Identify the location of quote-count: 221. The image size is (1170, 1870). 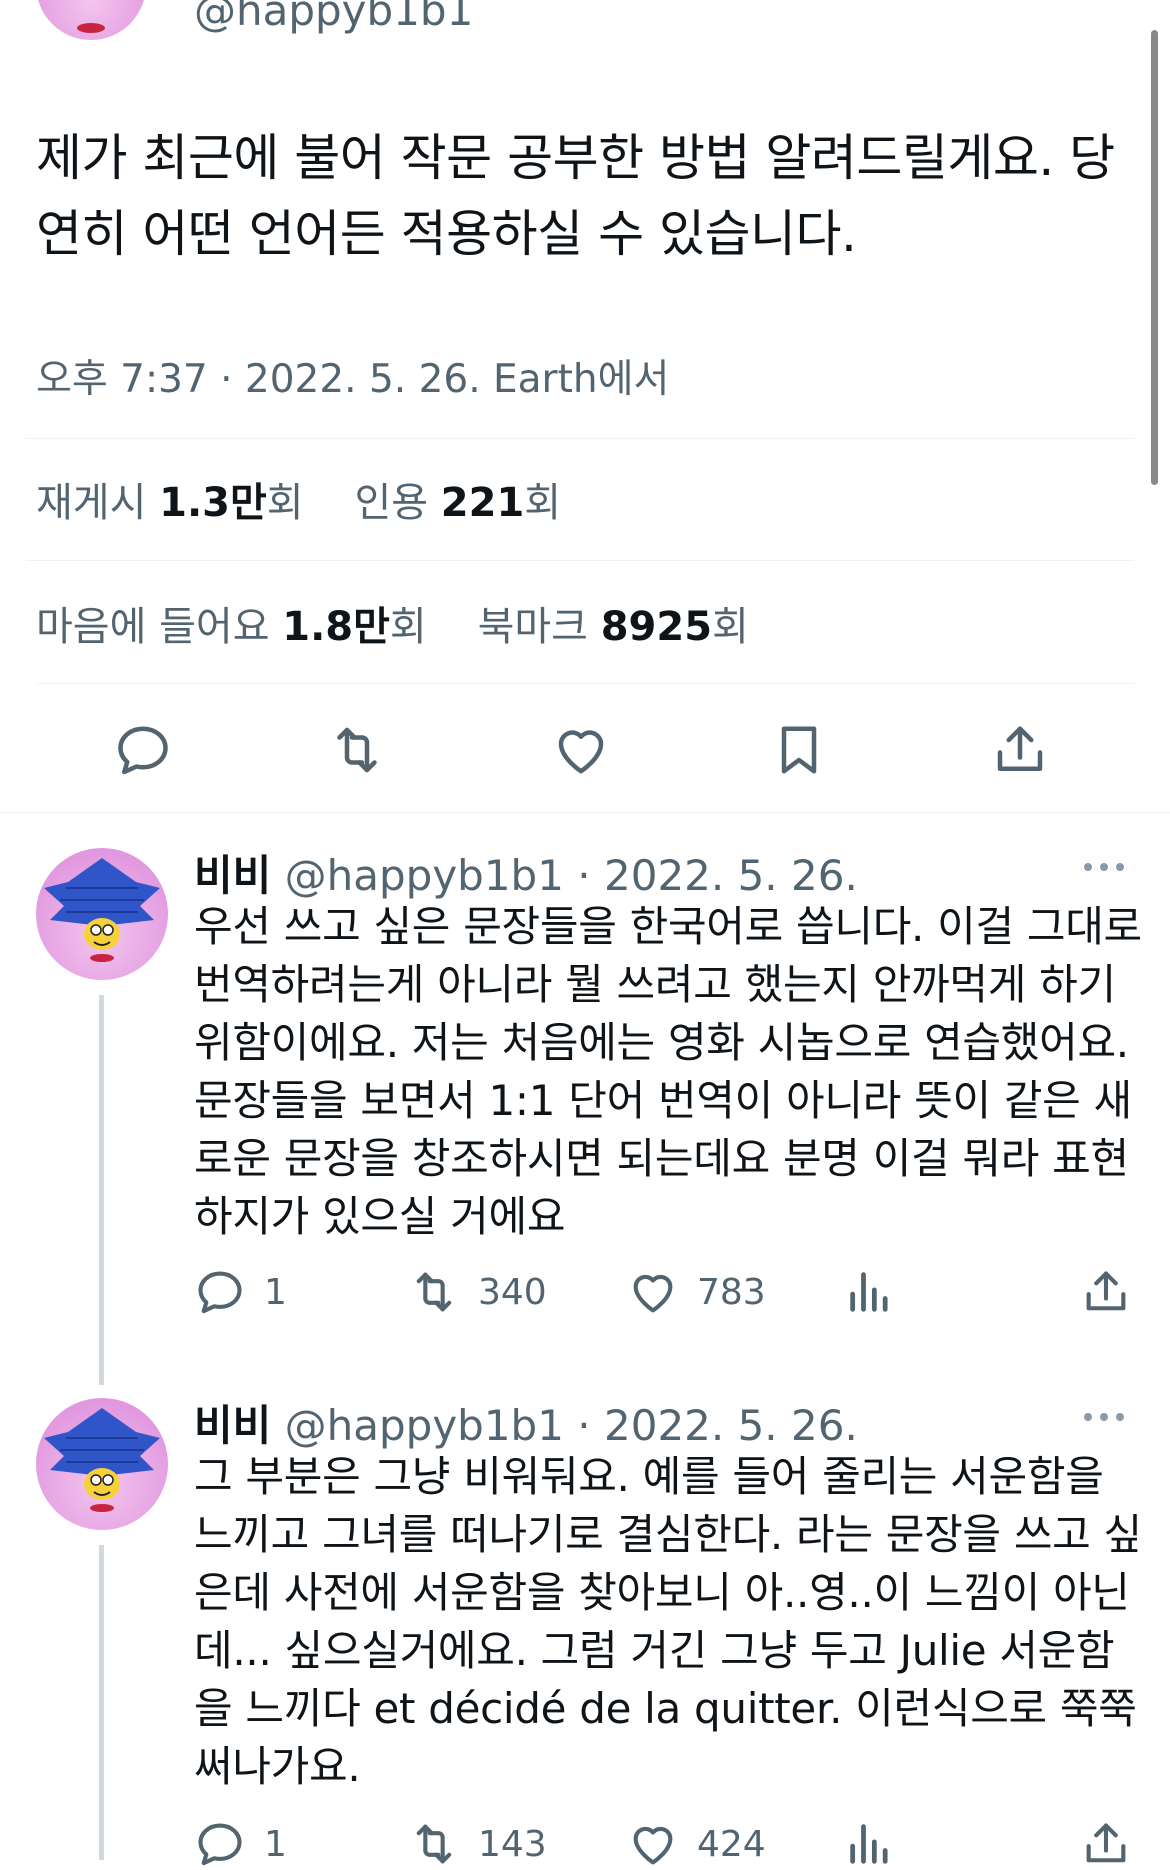
(482, 503).